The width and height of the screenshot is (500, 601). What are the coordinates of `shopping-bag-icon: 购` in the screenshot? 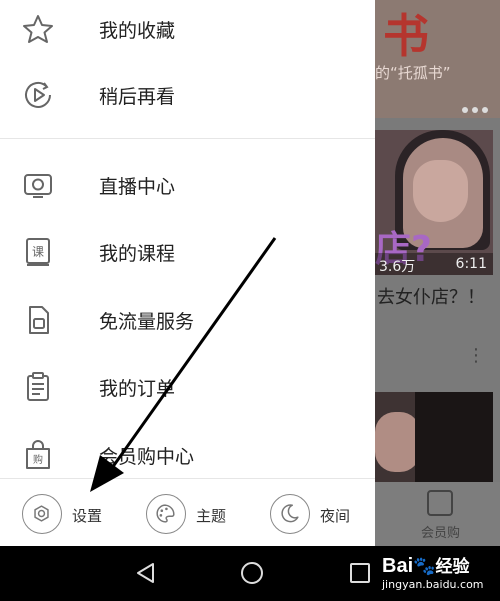 It's located at (38, 454).